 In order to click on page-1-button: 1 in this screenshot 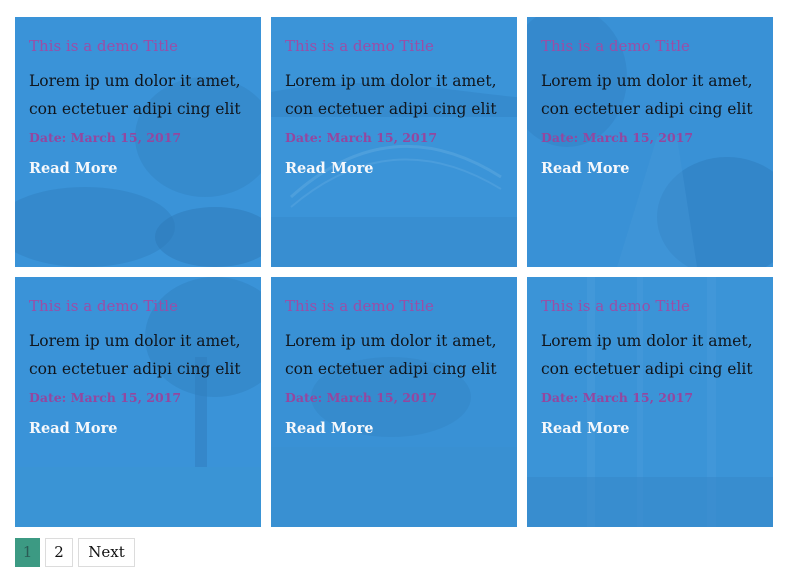, I will do `click(27, 552)`.